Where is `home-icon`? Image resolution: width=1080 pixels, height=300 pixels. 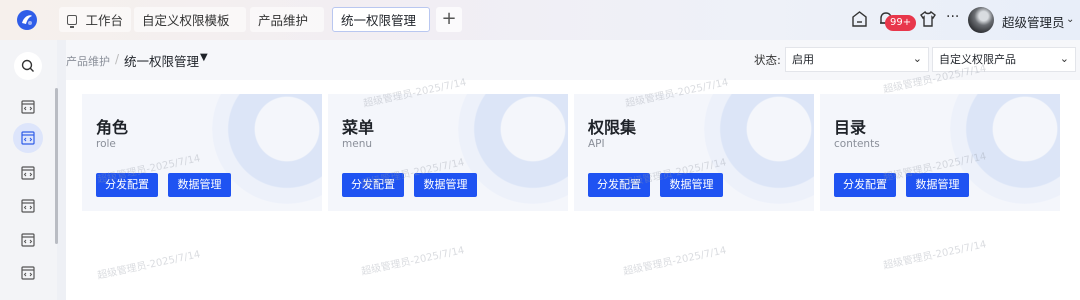 home-icon is located at coordinates (859, 19).